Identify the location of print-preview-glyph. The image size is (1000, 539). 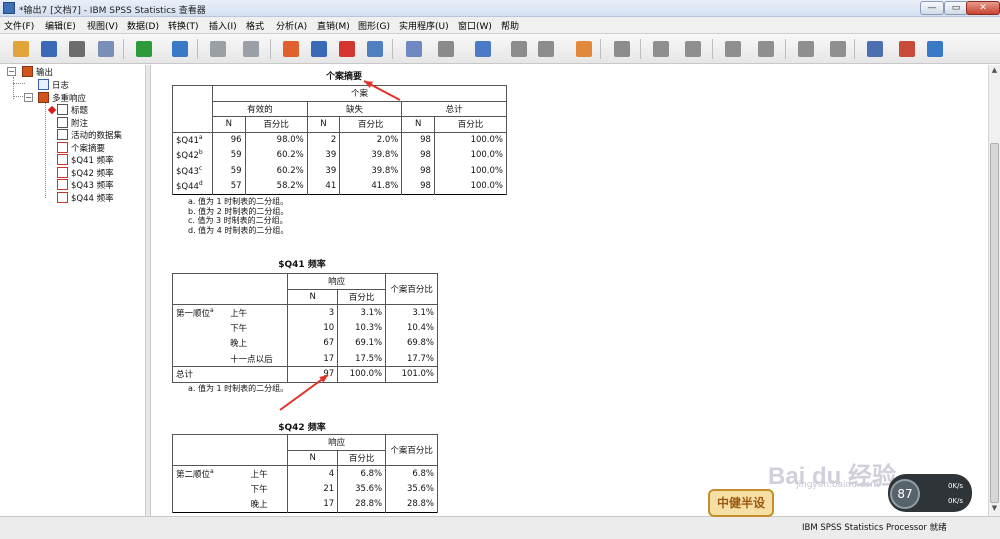
(106, 49).